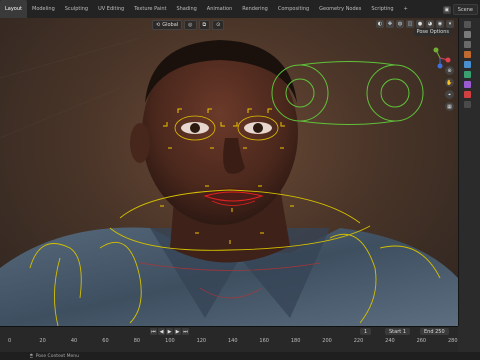  Describe the element at coordinates (31, 356) in the screenshot. I see `mouse-icon: 🖱` at that location.